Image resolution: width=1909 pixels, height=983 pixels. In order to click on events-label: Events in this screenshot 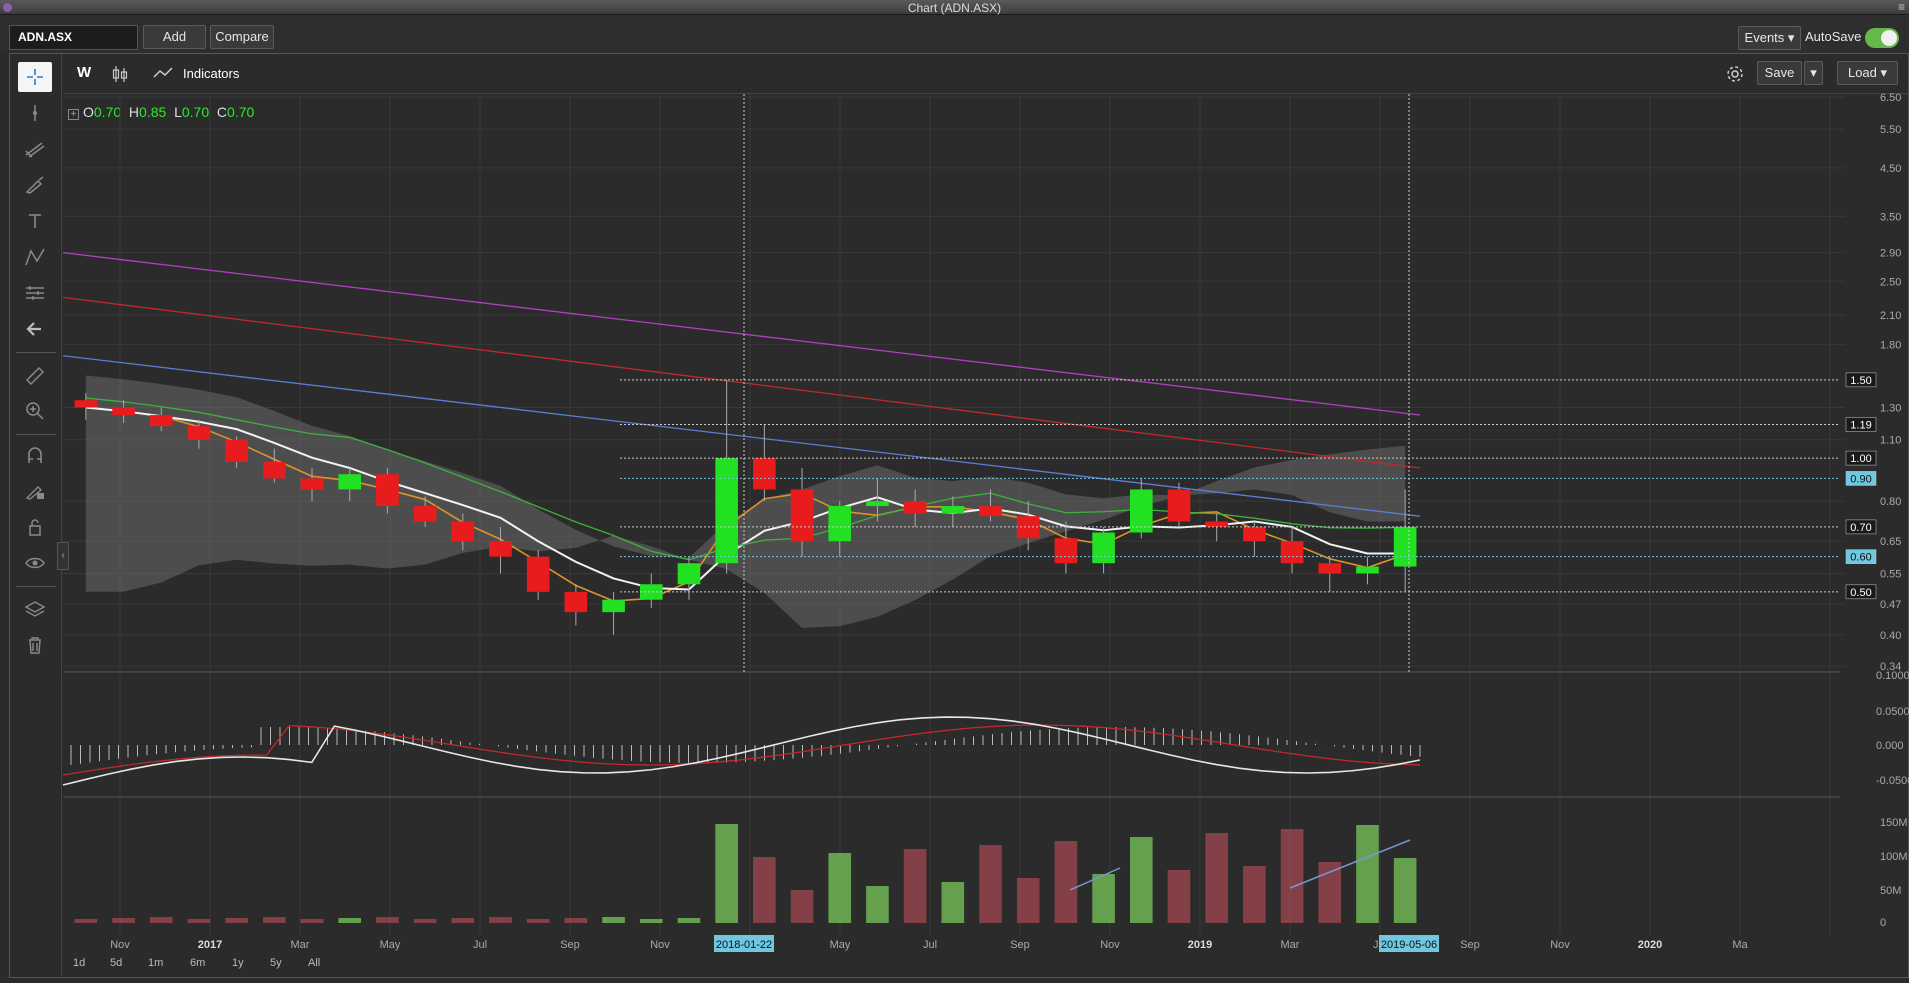, I will do `click(1764, 37)`.